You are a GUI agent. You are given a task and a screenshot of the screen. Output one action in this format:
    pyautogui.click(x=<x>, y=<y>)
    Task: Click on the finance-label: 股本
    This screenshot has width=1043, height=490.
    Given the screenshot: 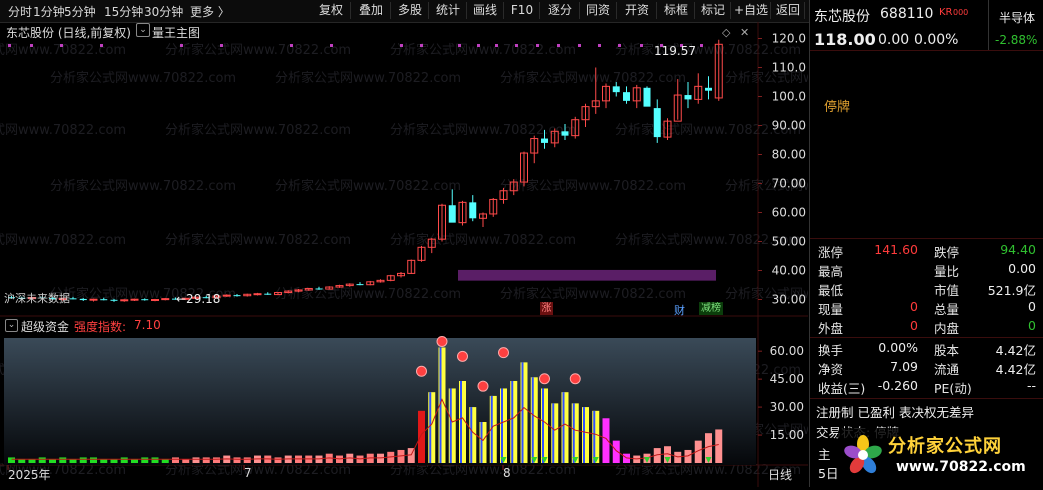 What is the action you would take?
    pyautogui.click(x=947, y=350)
    